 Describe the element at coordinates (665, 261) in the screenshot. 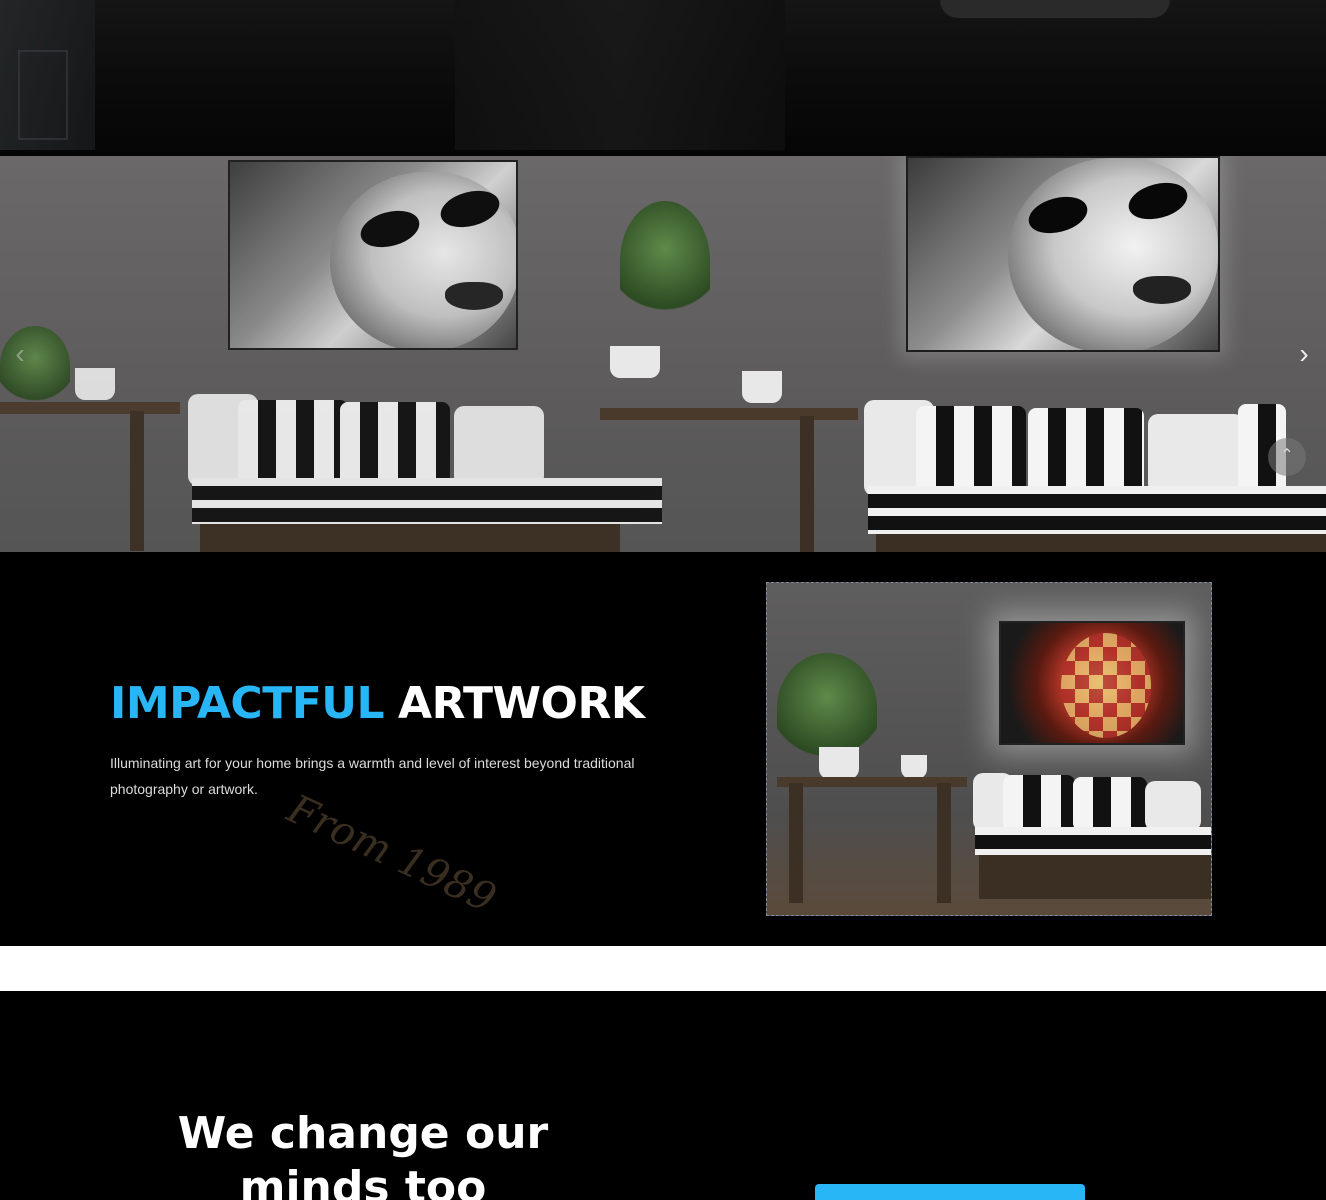

I see `plant` at that location.